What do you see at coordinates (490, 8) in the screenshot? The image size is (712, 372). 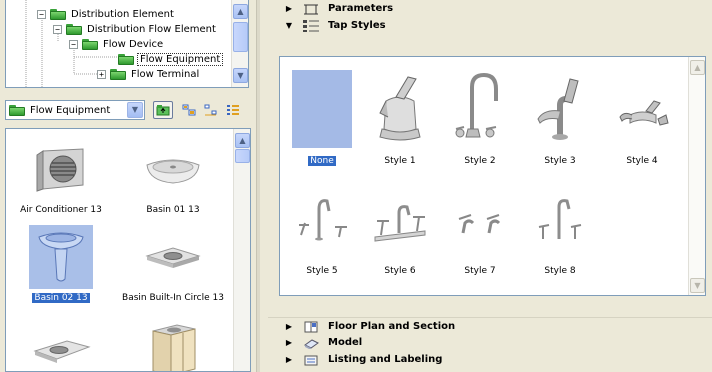 I see `panel-header-parameters: ▶ Parameters` at bounding box center [490, 8].